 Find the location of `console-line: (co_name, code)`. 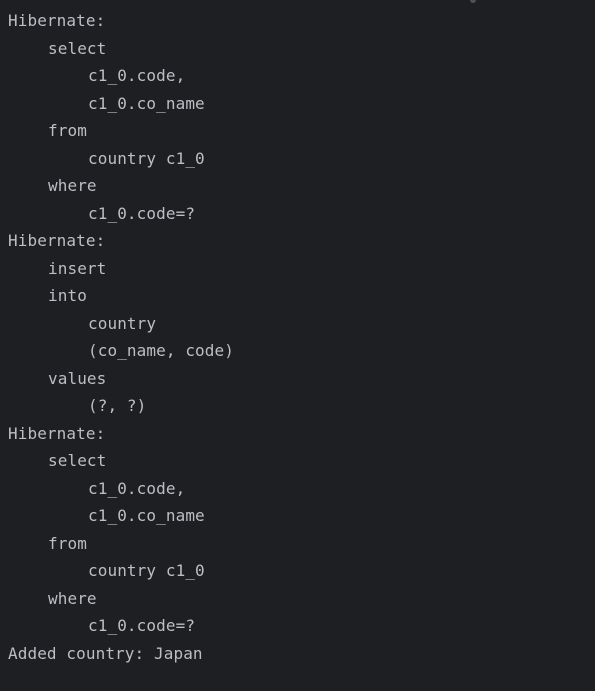

console-line: (co_name, code) is located at coordinates (161, 350).